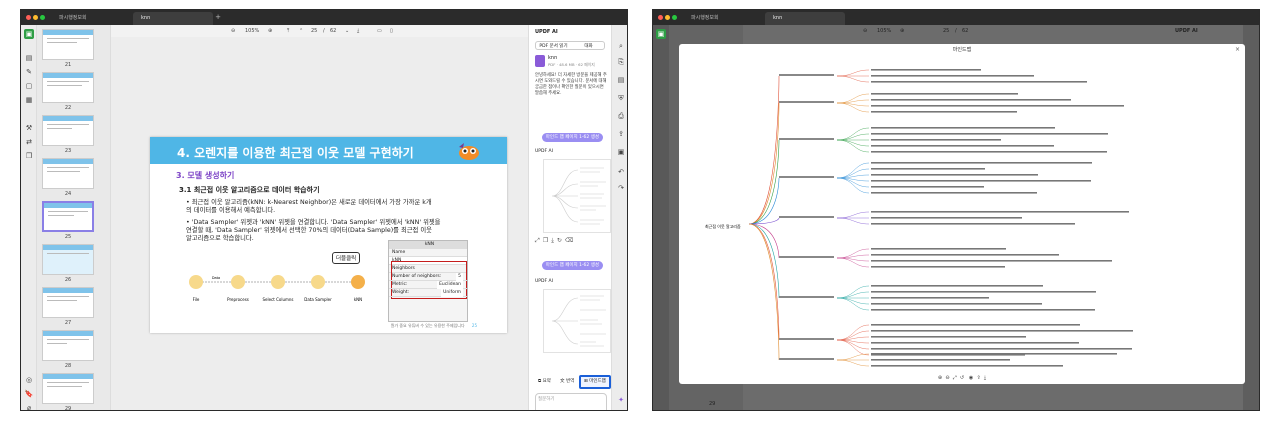  Describe the element at coordinates (29, 380) in the screenshot. I see `layers-icon: ◎` at that location.